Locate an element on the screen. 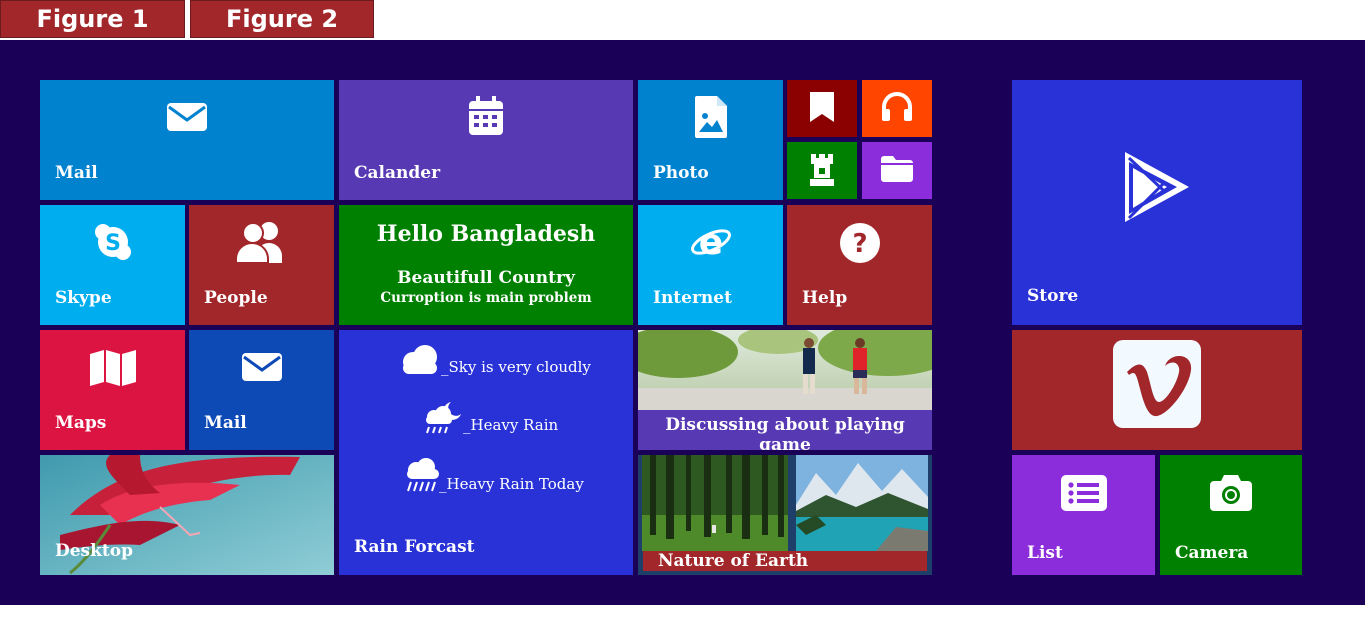 This screenshot has height=628, width=1365. hello-line-2: Curroption is main problem is located at coordinates (486, 298).